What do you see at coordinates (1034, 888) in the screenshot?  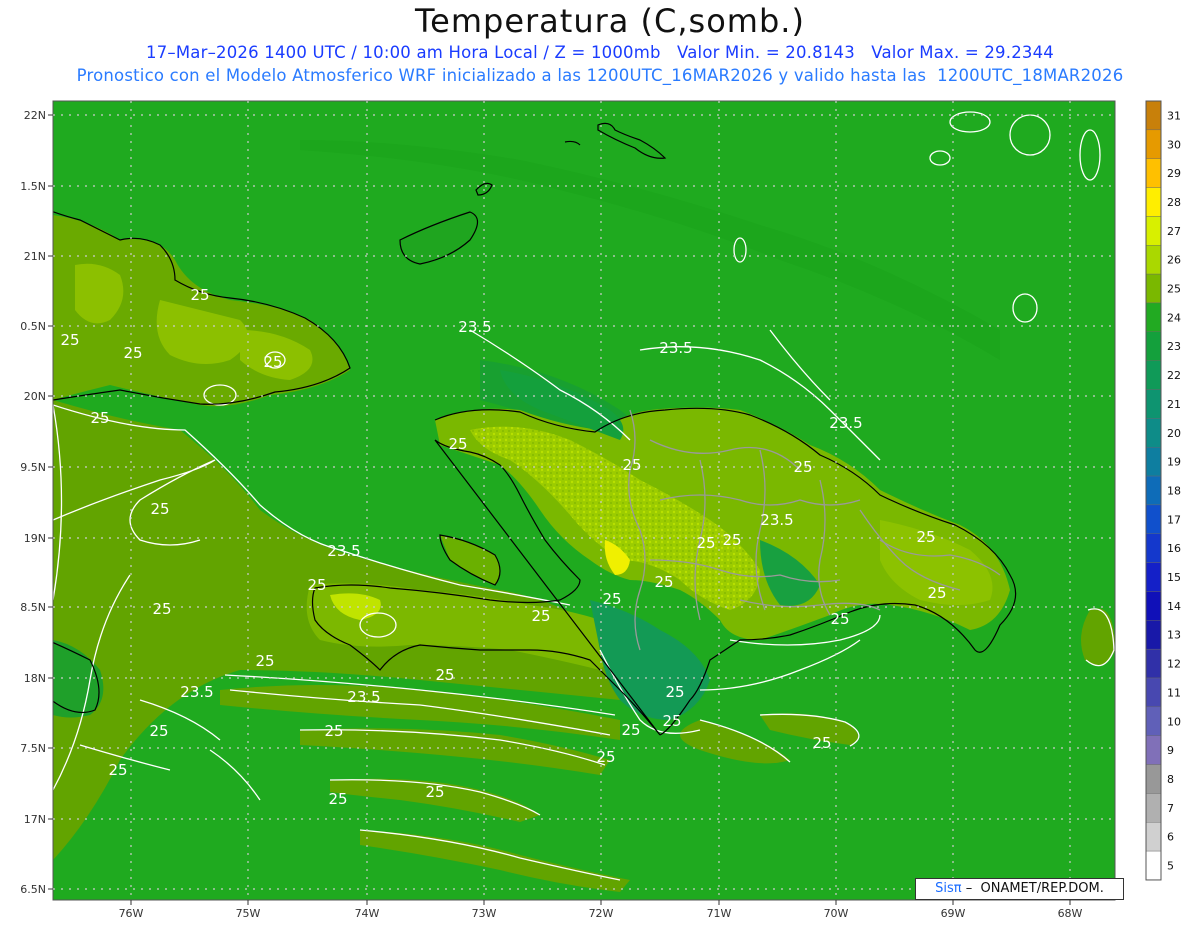 I see `credit-org: – ONAMET/REP.DOM.` at bounding box center [1034, 888].